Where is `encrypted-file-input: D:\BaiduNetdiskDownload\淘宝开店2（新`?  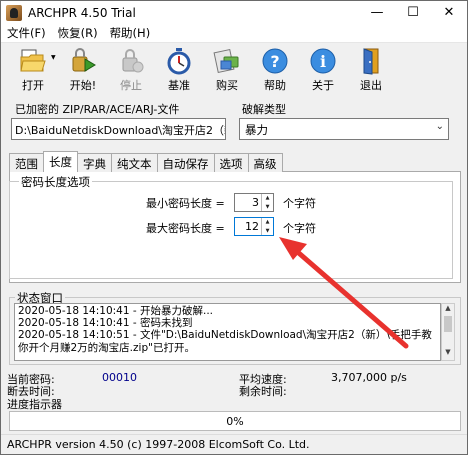 encrypted-file-input: D:\BaiduNetdiskDownload\淘宝开店2（新 is located at coordinates (118, 129).